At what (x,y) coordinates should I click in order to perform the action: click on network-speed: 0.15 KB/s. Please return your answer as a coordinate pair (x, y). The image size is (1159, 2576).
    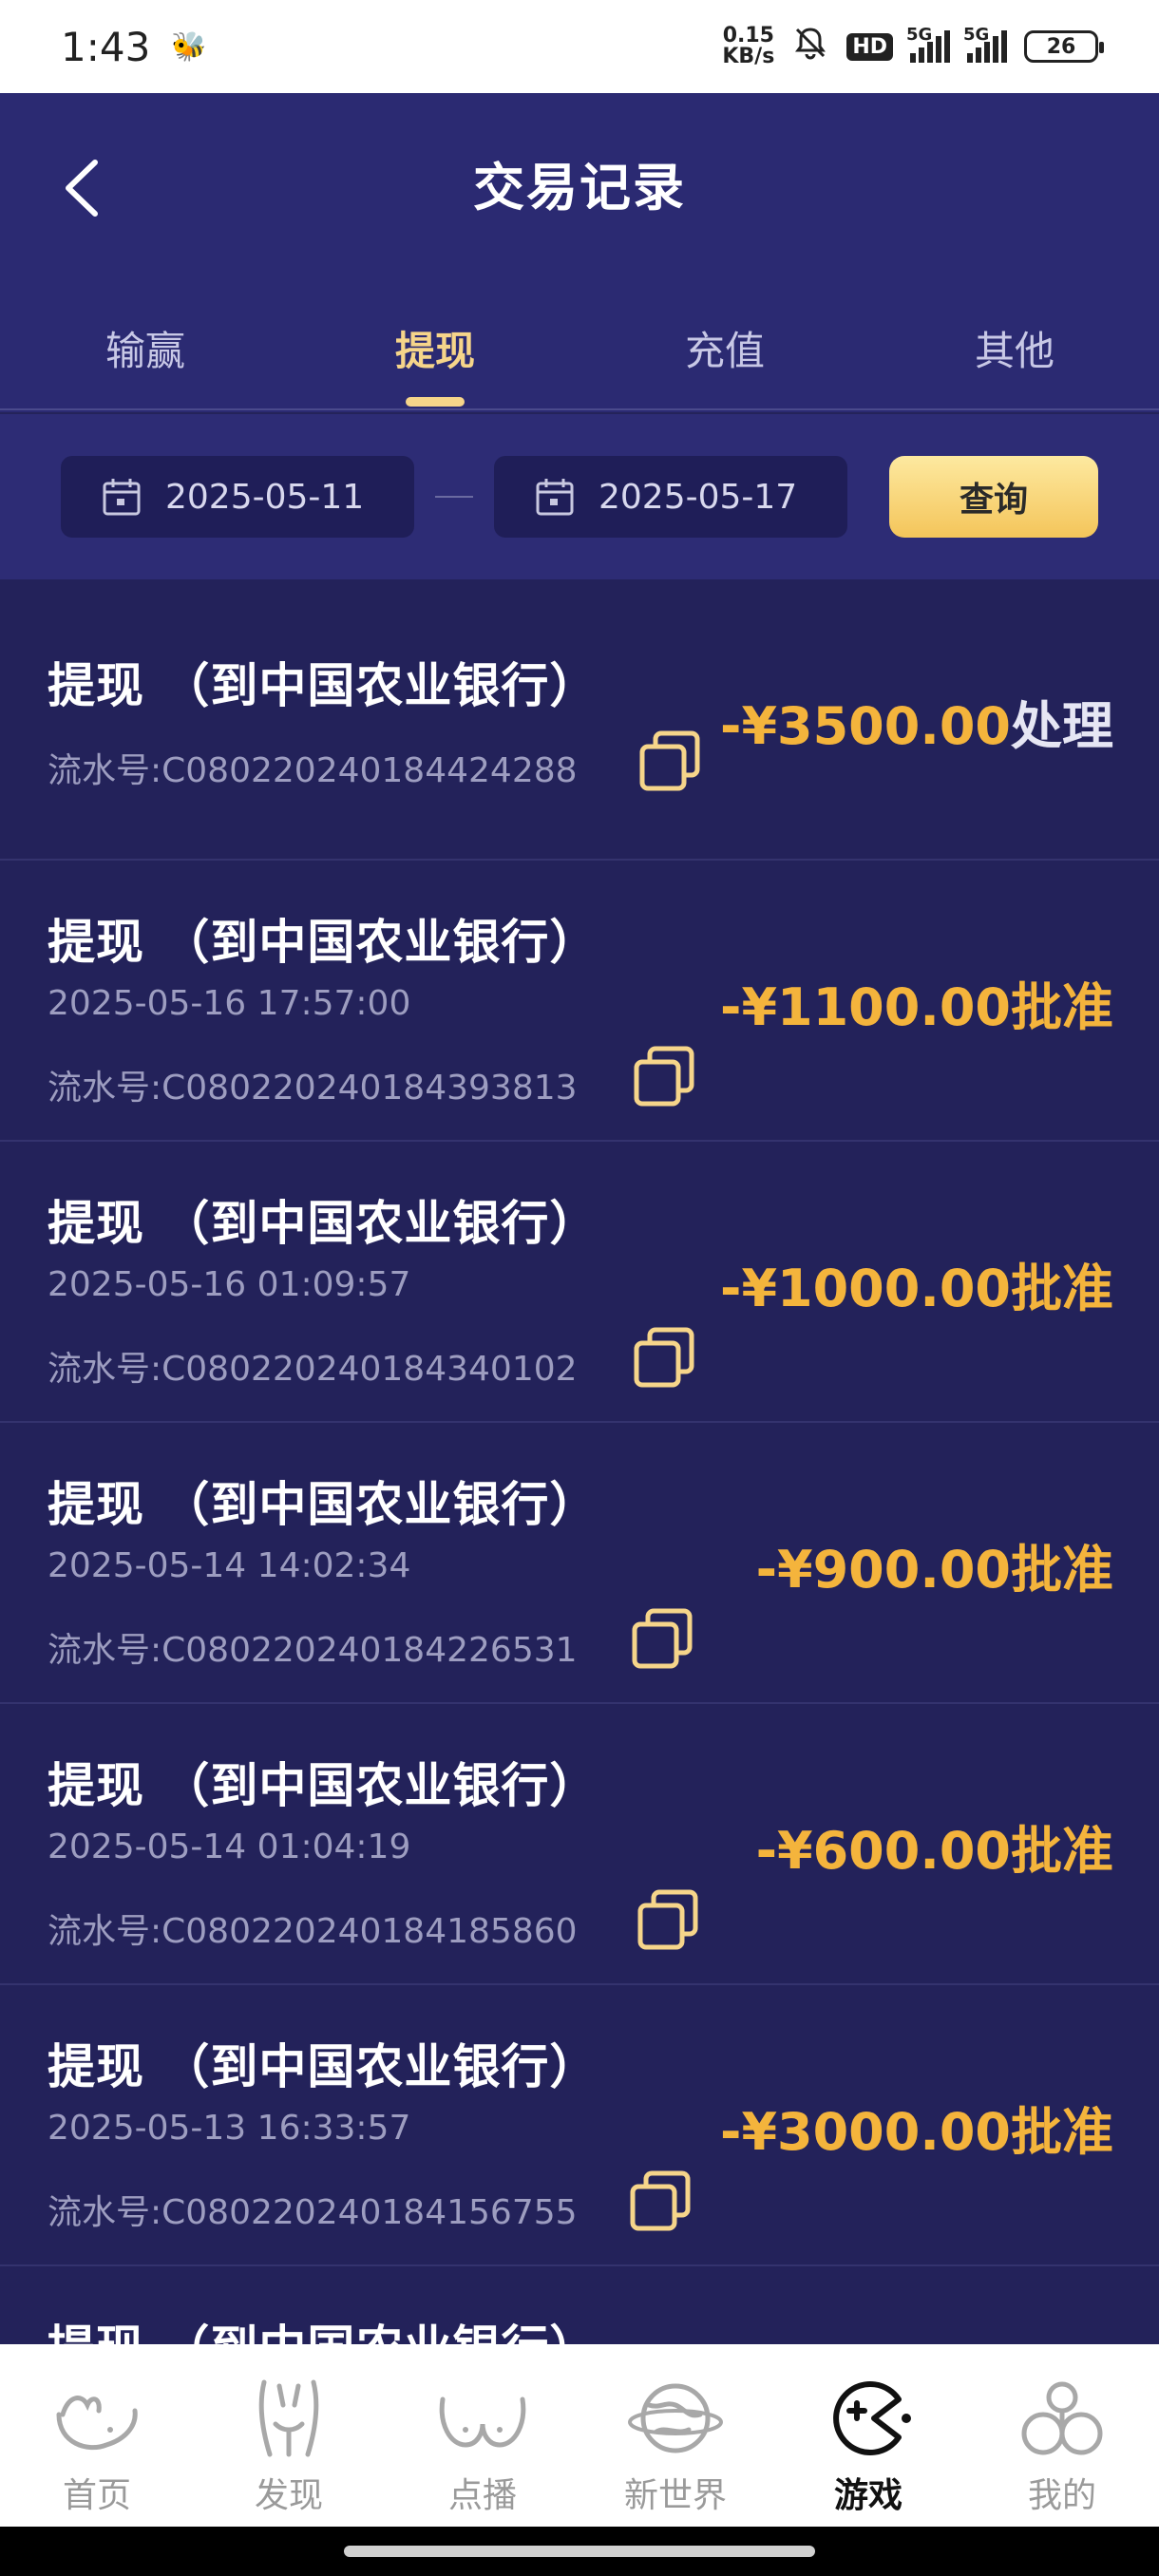
    Looking at the image, I should click on (748, 46).